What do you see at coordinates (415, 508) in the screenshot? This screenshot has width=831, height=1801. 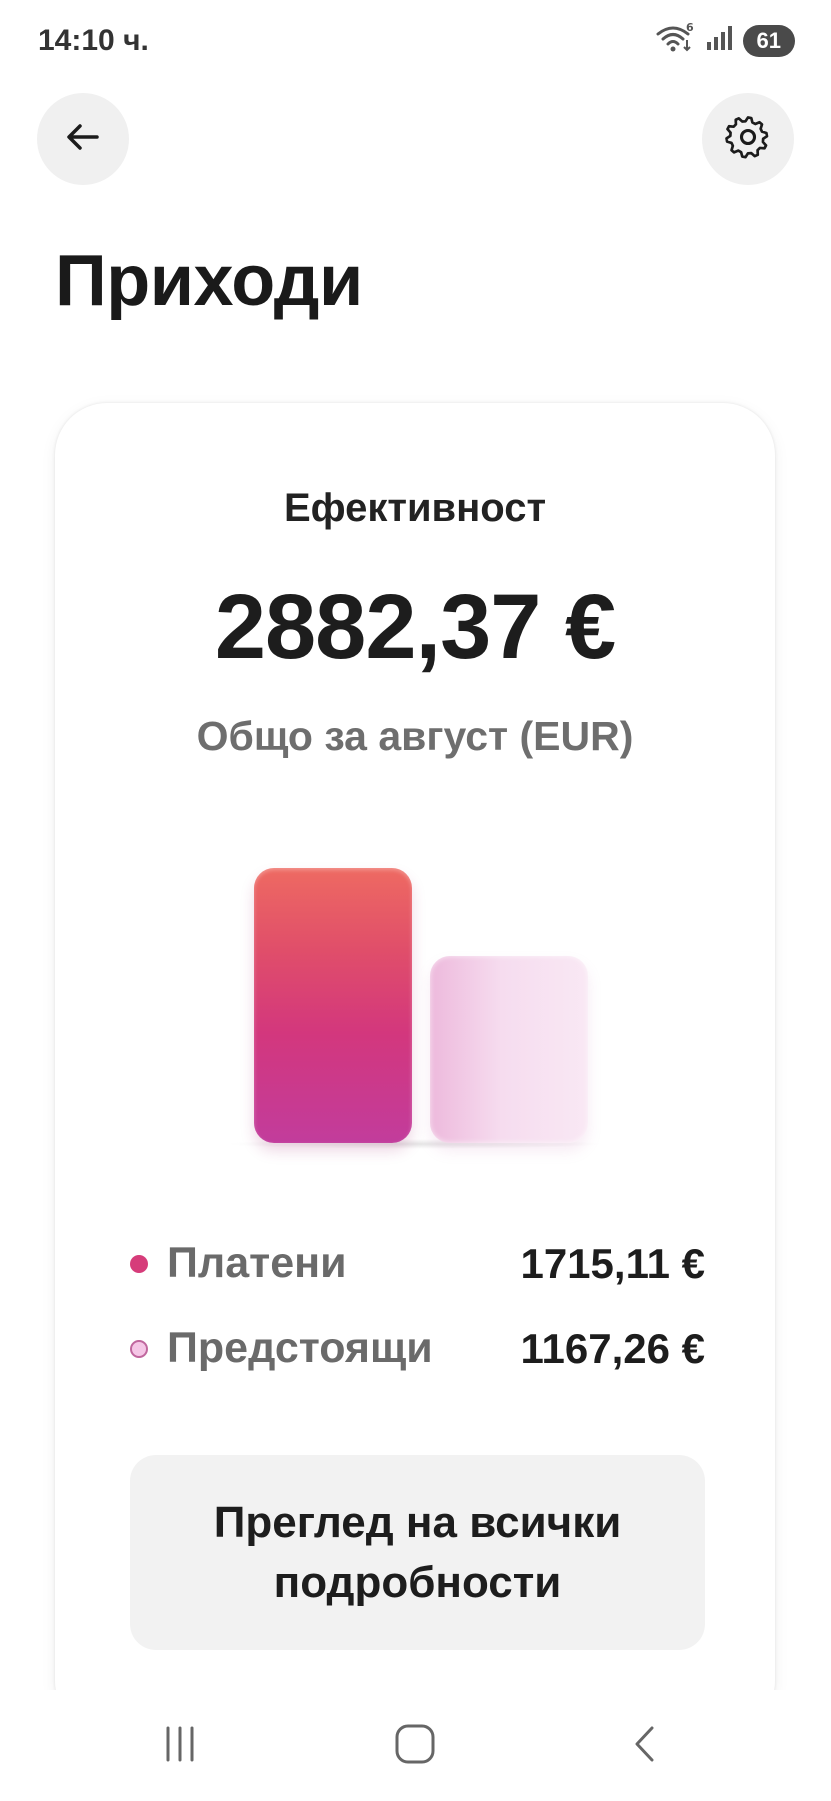 I see `card-title: Ефективност` at bounding box center [415, 508].